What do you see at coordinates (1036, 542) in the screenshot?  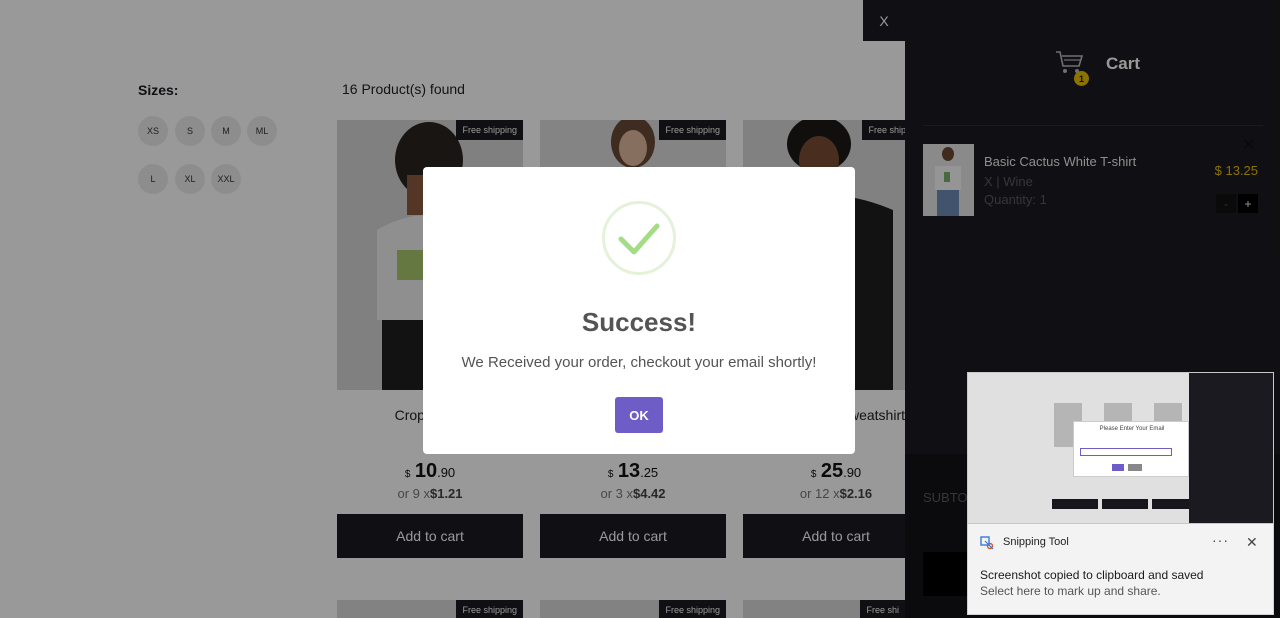 I see `notification-app-name: Snipping Tool` at bounding box center [1036, 542].